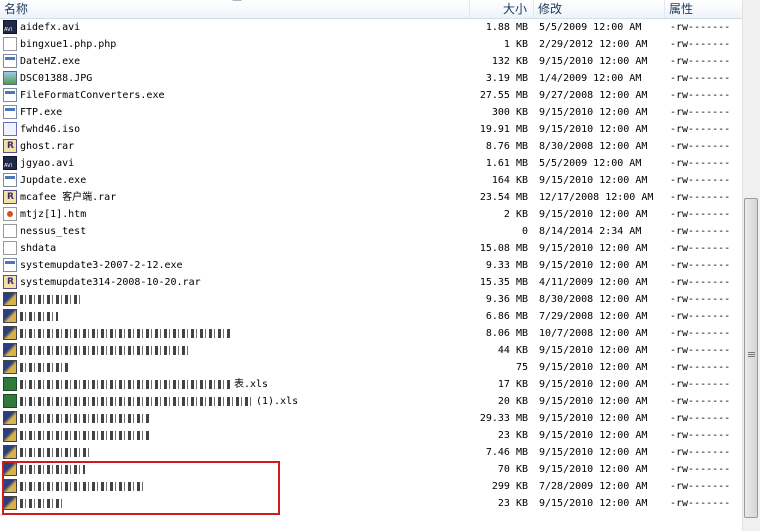 The width and height of the screenshot is (760, 531). Describe the element at coordinates (68, 197) in the screenshot. I see `file-name: mcafee 客户端.rar` at that location.